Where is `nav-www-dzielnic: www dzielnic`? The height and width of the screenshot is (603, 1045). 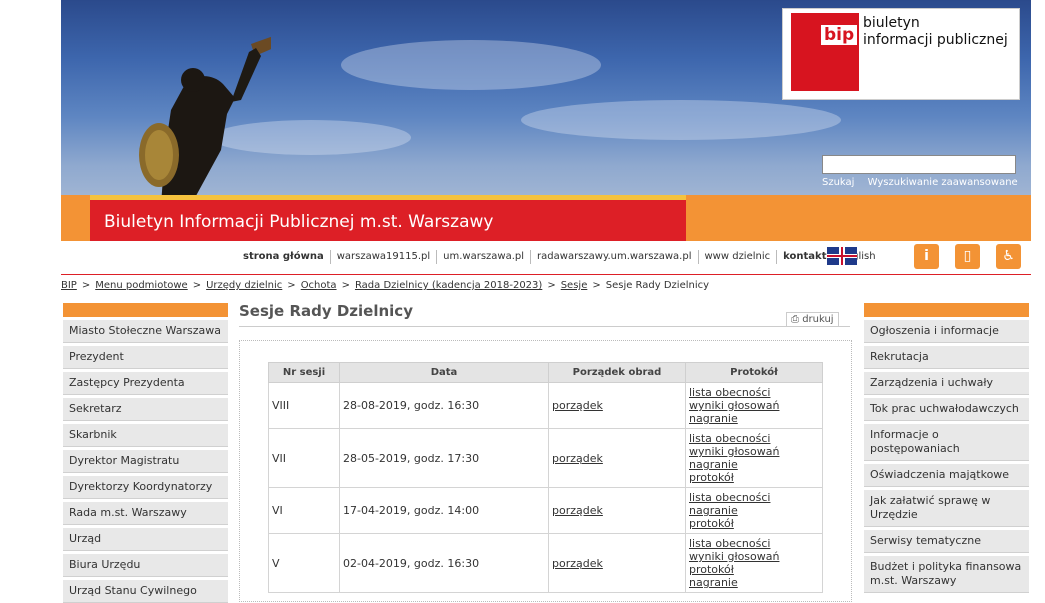
nav-www-dzielnic: www dzielnic is located at coordinates (737, 257).